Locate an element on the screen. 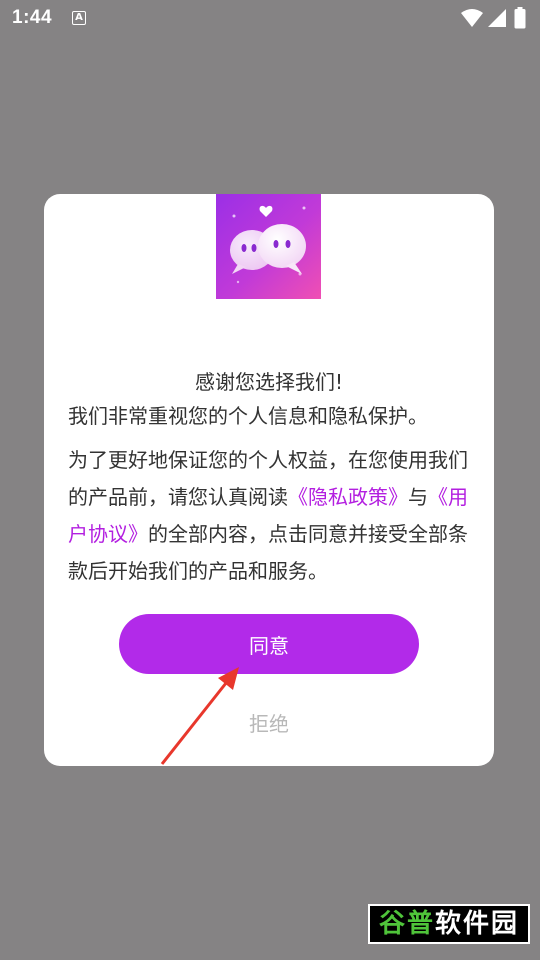 The width and height of the screenshot is (540, 960). chat-bubbles-logo is located at coordinates (268, 246).